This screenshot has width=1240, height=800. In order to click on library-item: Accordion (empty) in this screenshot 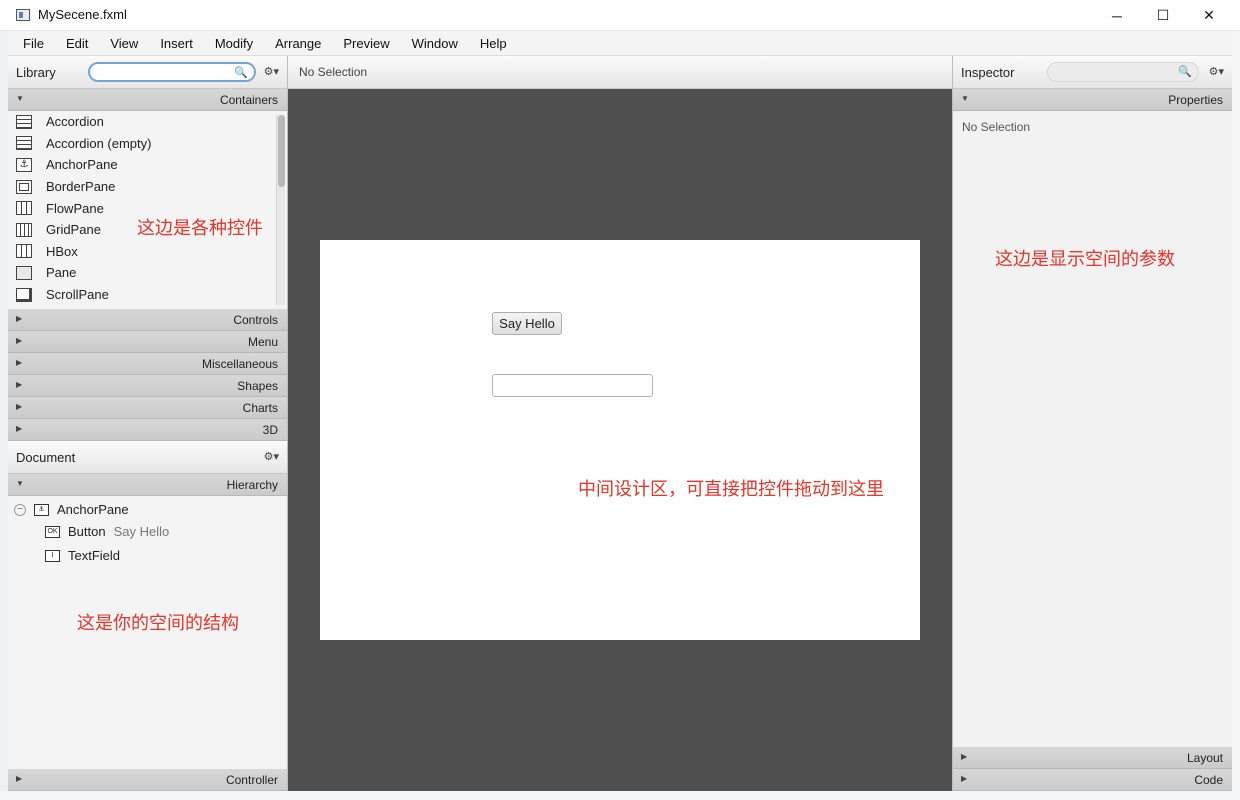, I will do `click(147, 144)`.